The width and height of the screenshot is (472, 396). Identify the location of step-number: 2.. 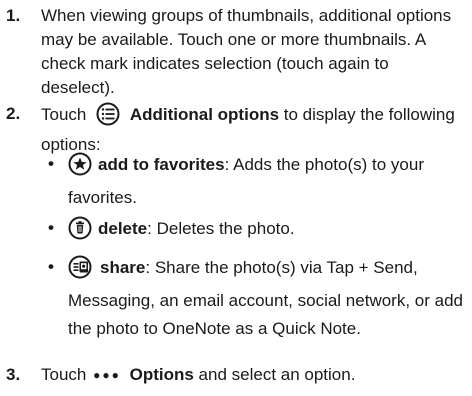
(13, 113).